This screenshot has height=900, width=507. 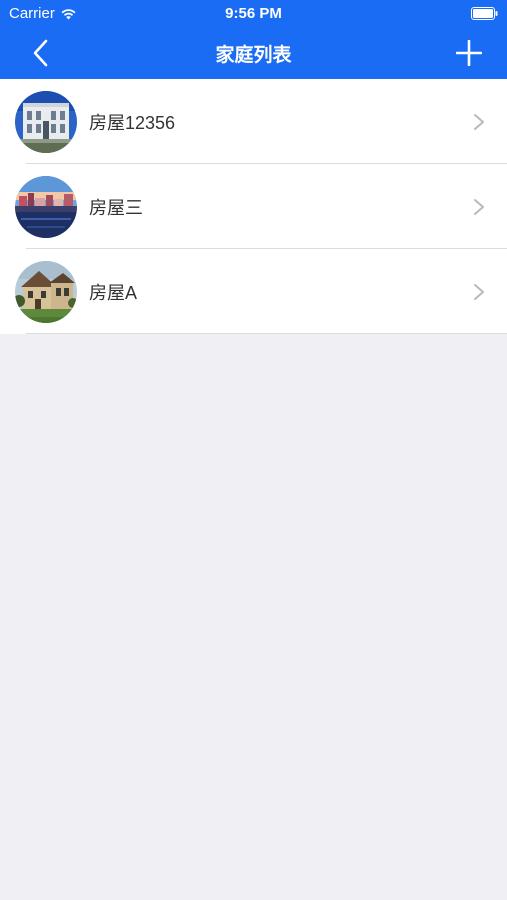 I want to click on house-photo, so click(x=46, y=121).